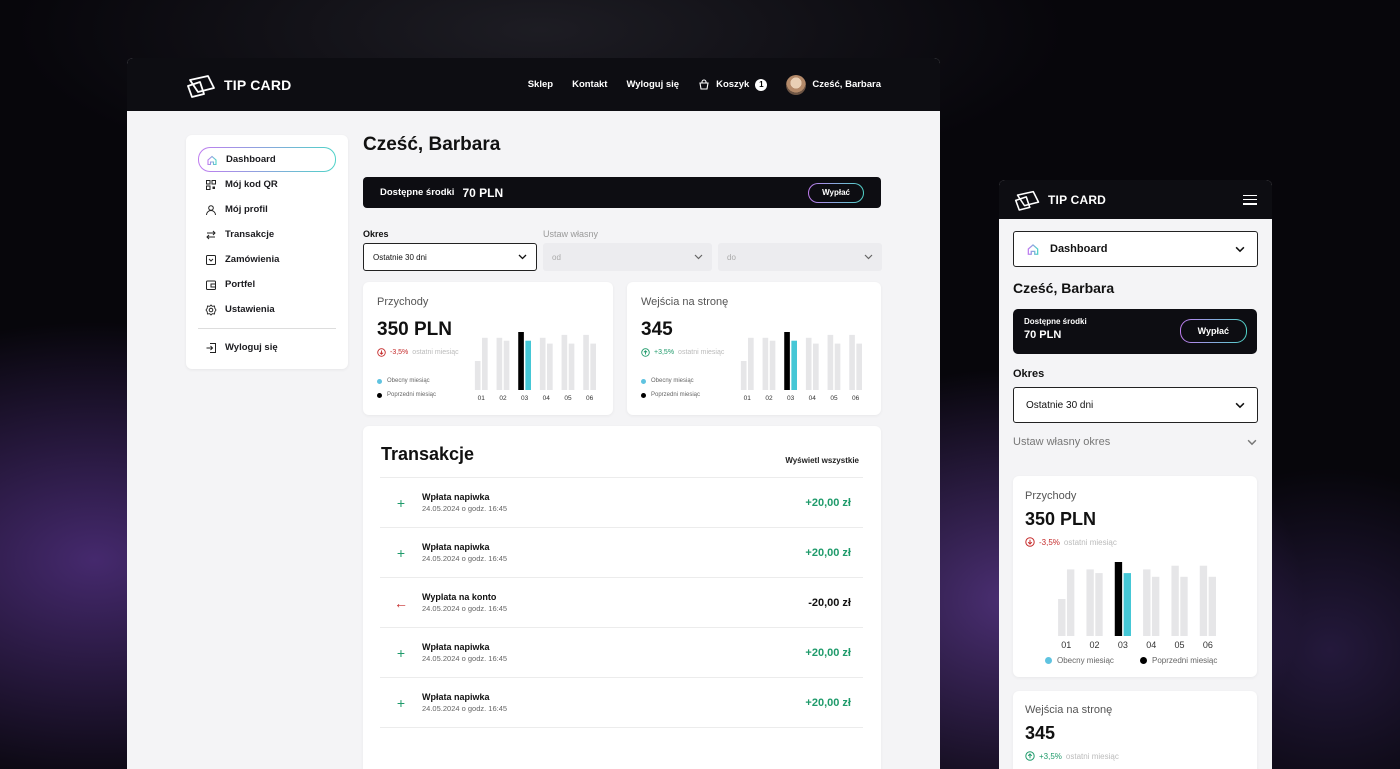 The height and width of the screenshot is (769, 1400). Describe the element at coordinates (267, 234) in the screenshot. I see `sidebar-item-transactions: Transakcje` at that location.